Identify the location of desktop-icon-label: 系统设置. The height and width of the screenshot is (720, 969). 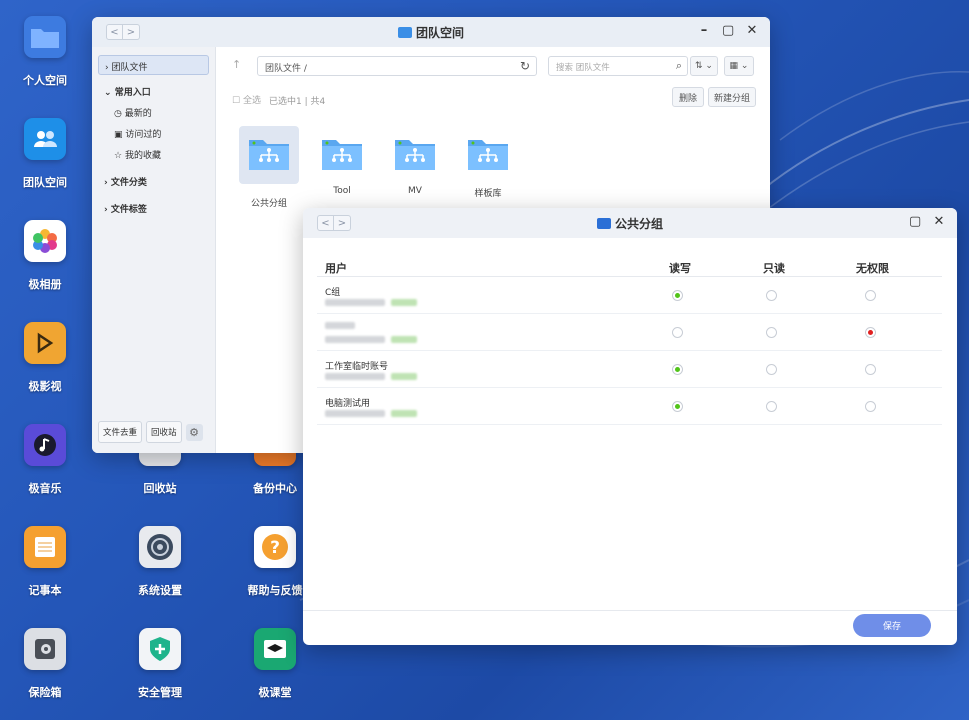
(160, 590).